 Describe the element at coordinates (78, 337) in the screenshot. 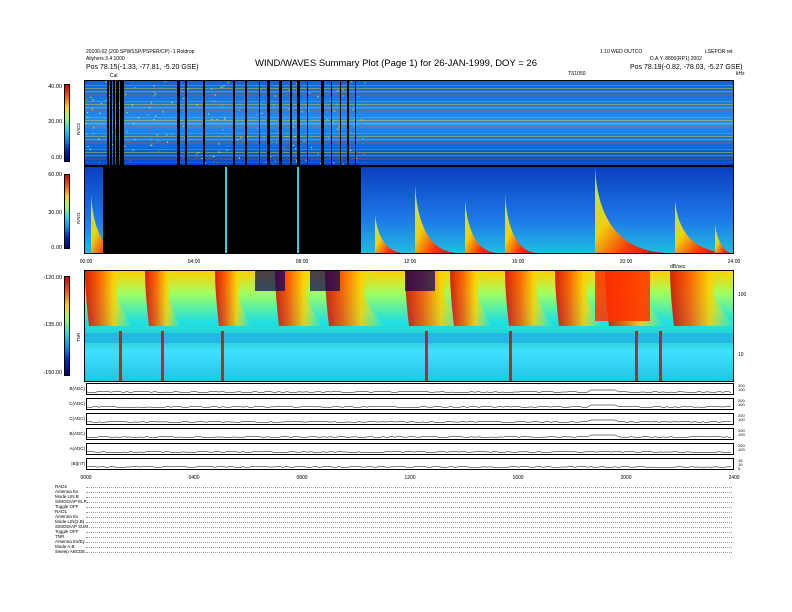

I see `tnr-ylabel: TNR` at that location.